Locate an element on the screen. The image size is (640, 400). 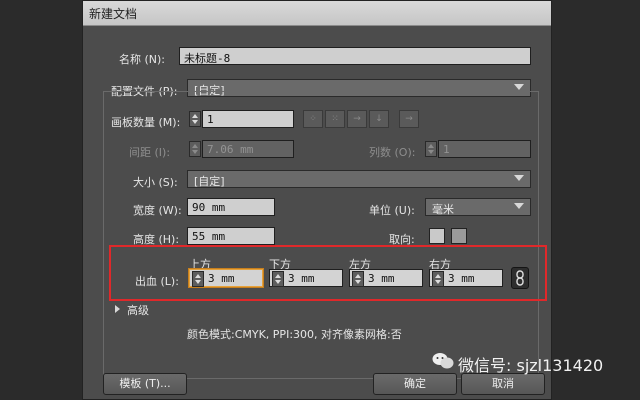
ok-button: 确定 is located at coordinates (415, 384).